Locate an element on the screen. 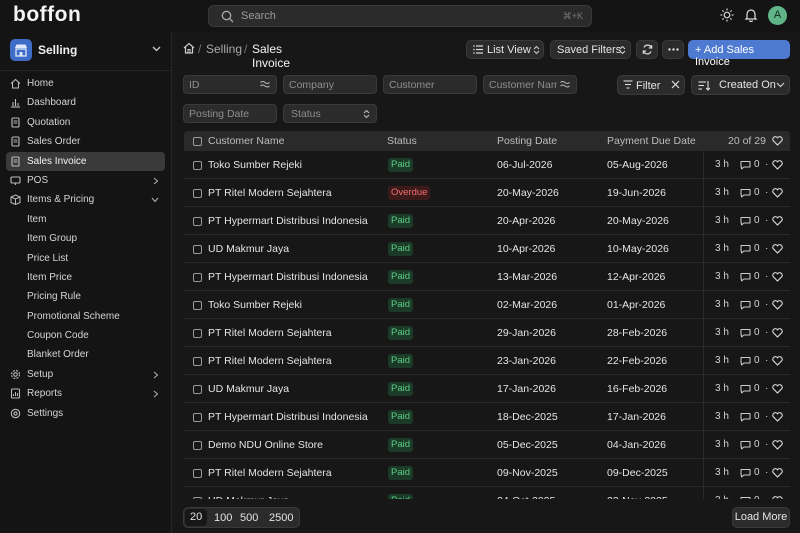 Image resolution: width=800 pixels, height=533 pixels. sidebar-item-item-group: Item Group is located at coordinates (85, 238).